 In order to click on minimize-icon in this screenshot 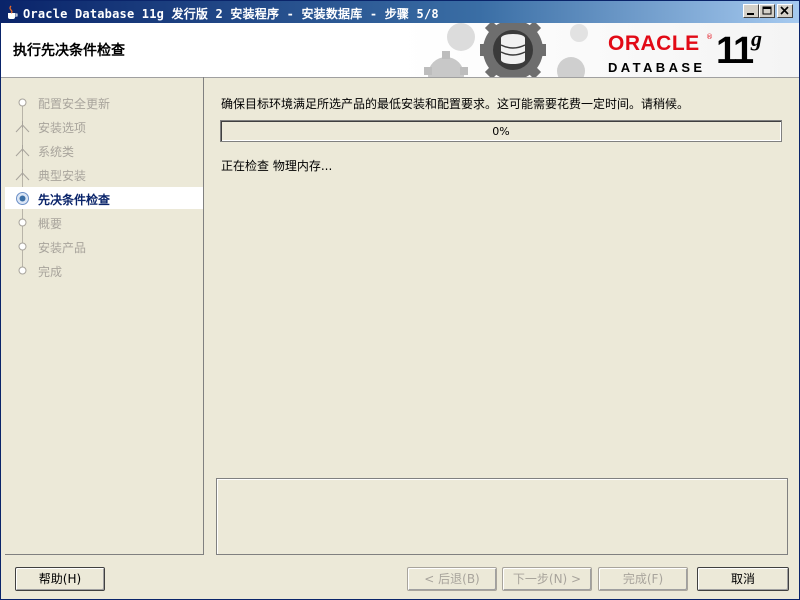, I will do `click(750, 14)`.